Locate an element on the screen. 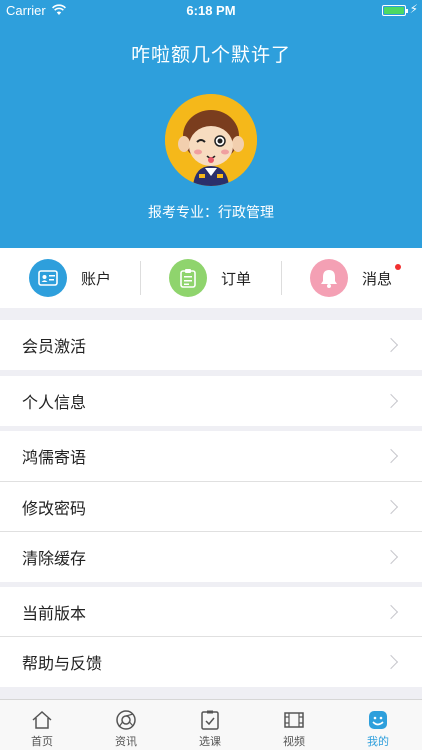 The height and width of the screenshot is (750, 422). change-password-label: 修改密码 is located at coordinates (54, 508).